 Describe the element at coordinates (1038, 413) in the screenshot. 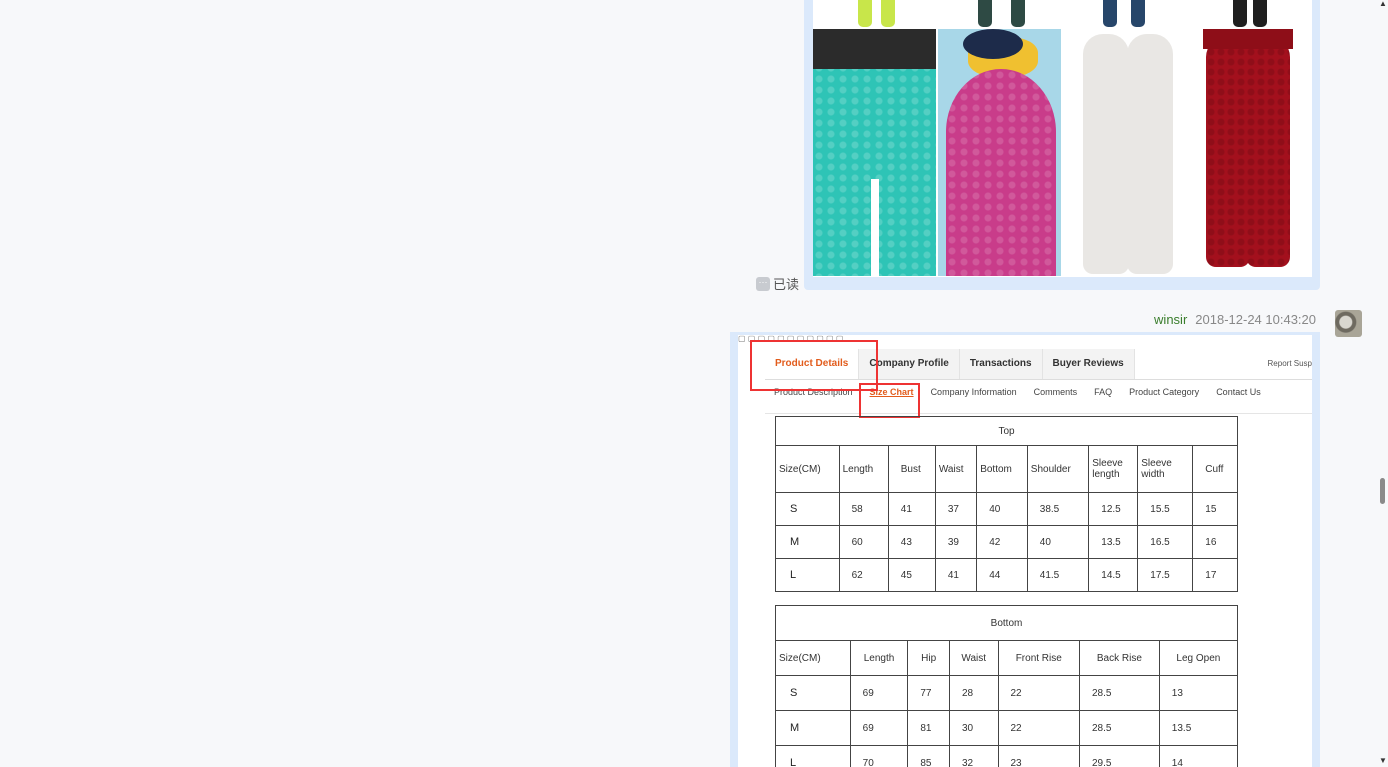

I see `subtab-divider` at that location.